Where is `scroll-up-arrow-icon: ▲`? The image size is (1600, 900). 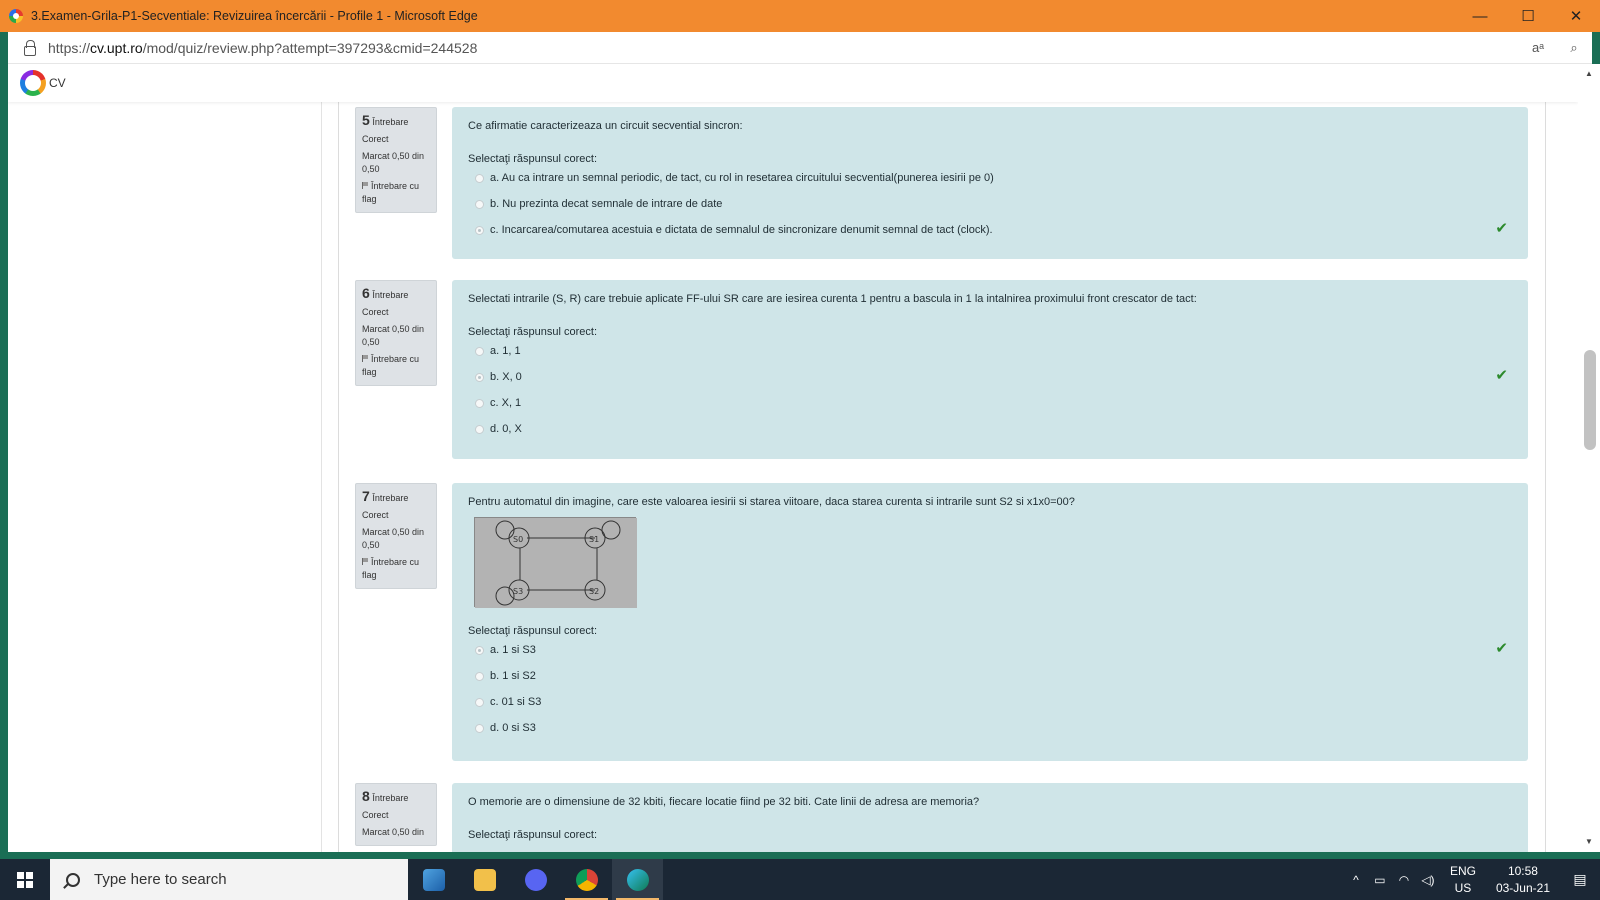
scroll-up-arrow-icon: ▲ is located at coordinates (1589, 74).